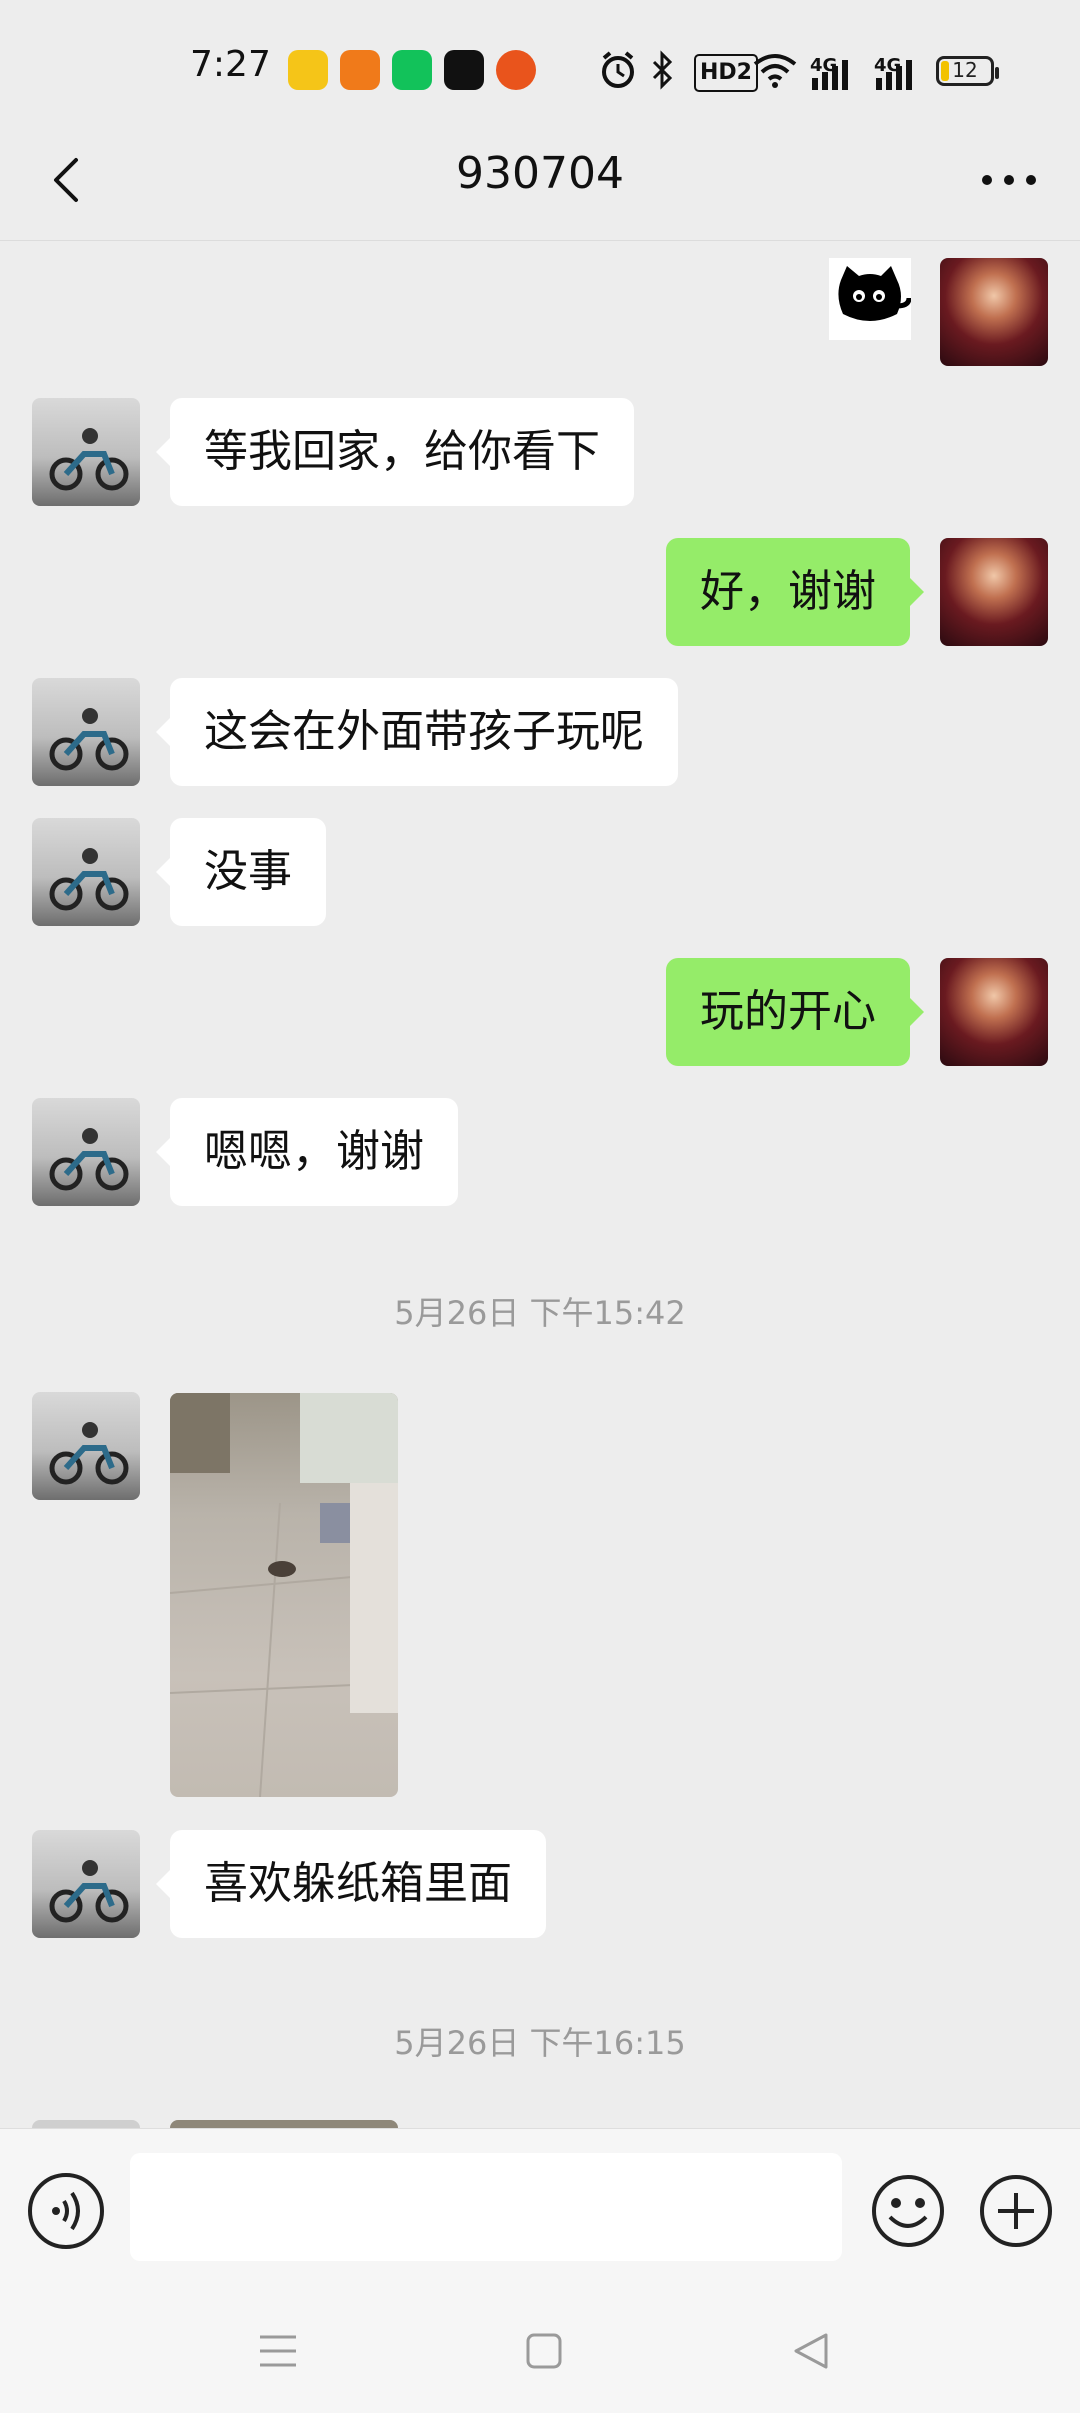  What do you see at coordinates (308, 70) in the screenshot?
I see `weibo-app-icon` at bounding box center [308, 70].